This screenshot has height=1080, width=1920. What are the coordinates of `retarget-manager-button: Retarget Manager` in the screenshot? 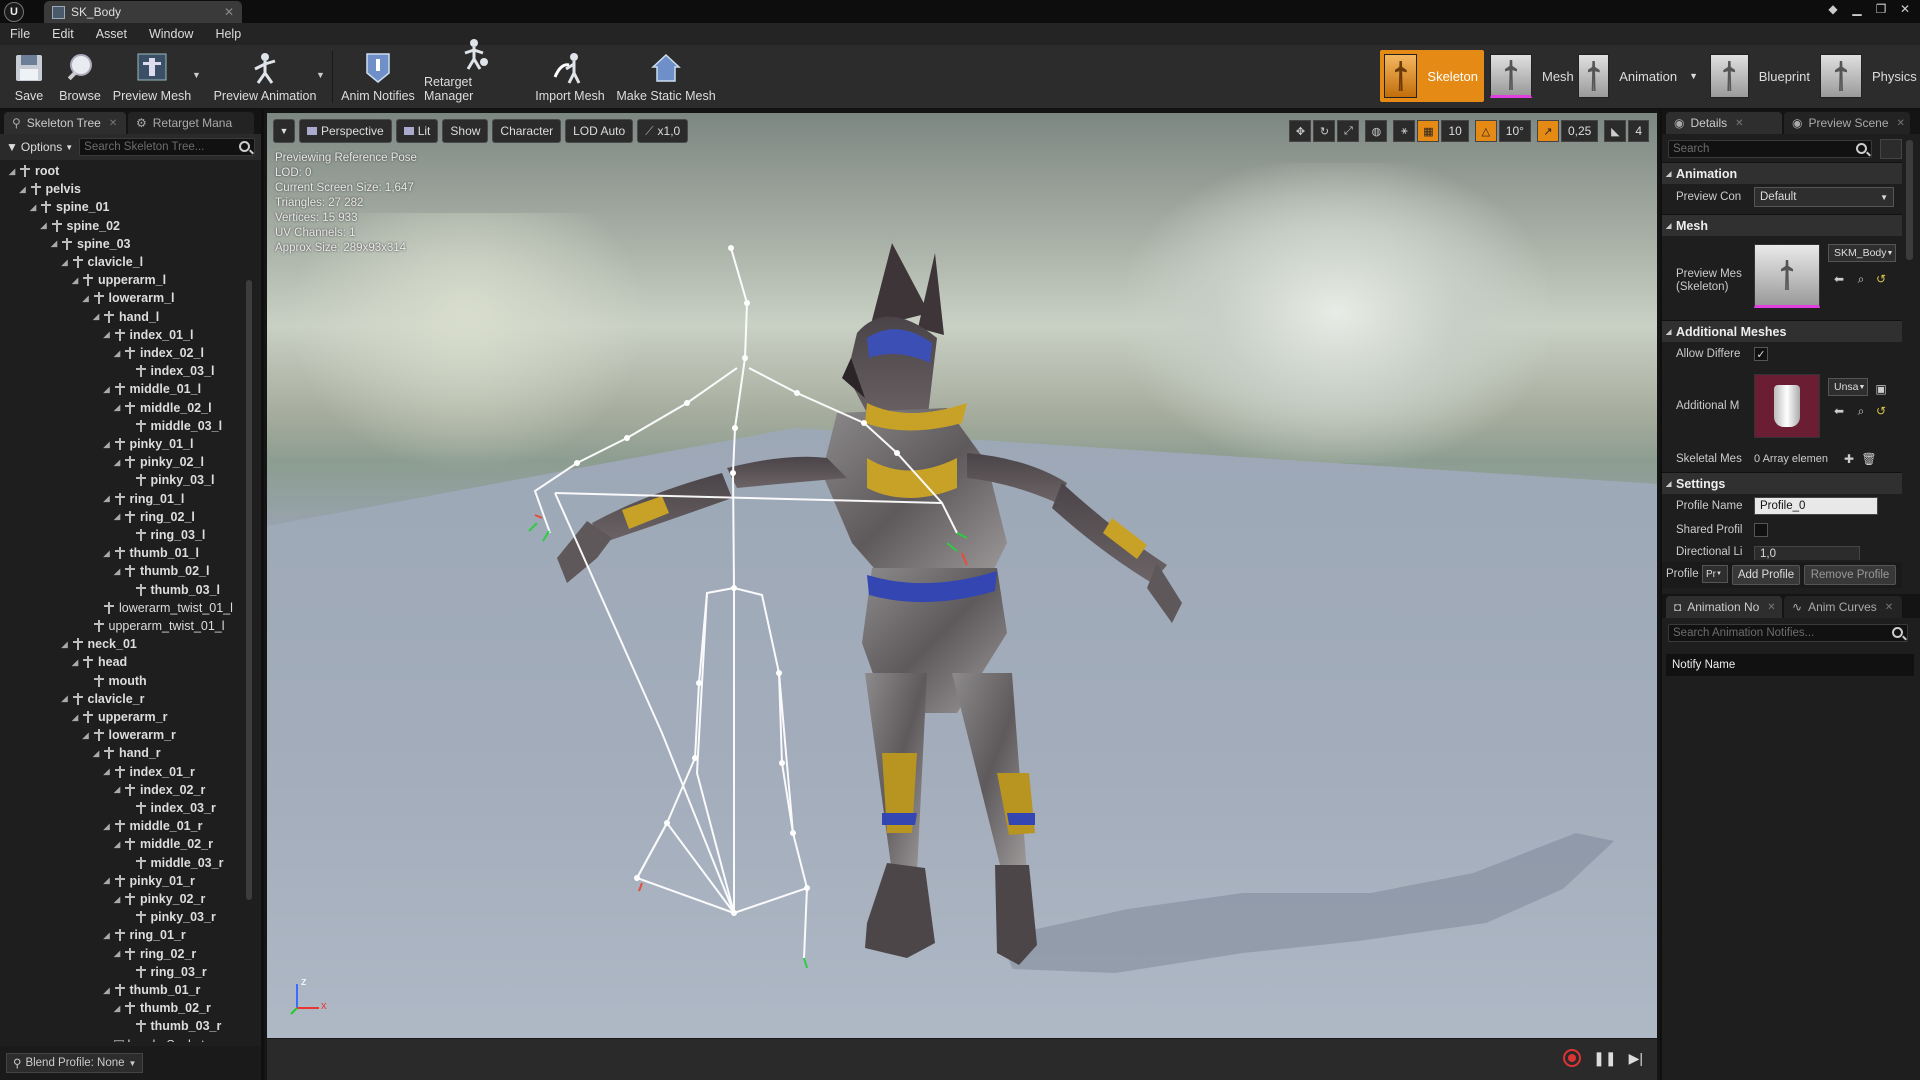 It's located at (474, 73).